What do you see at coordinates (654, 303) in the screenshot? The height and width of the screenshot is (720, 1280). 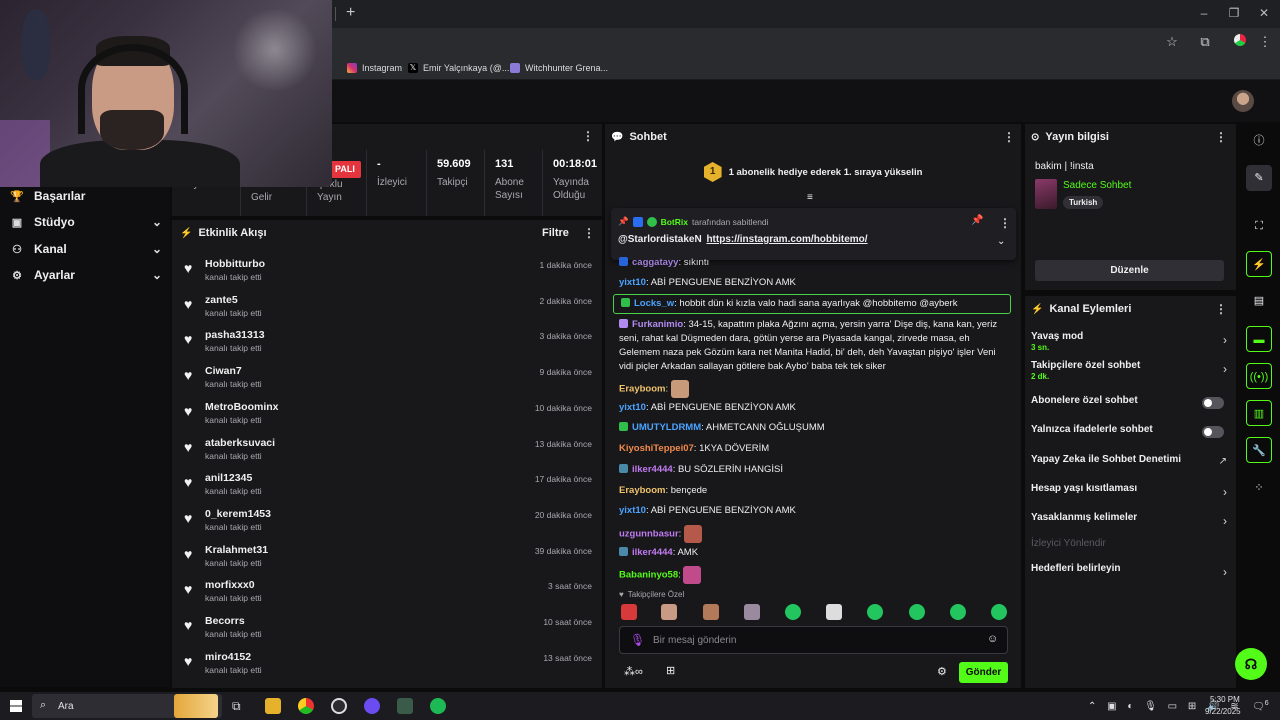 I see `chat-username: Locks_w` at bounding box center [654, 303].